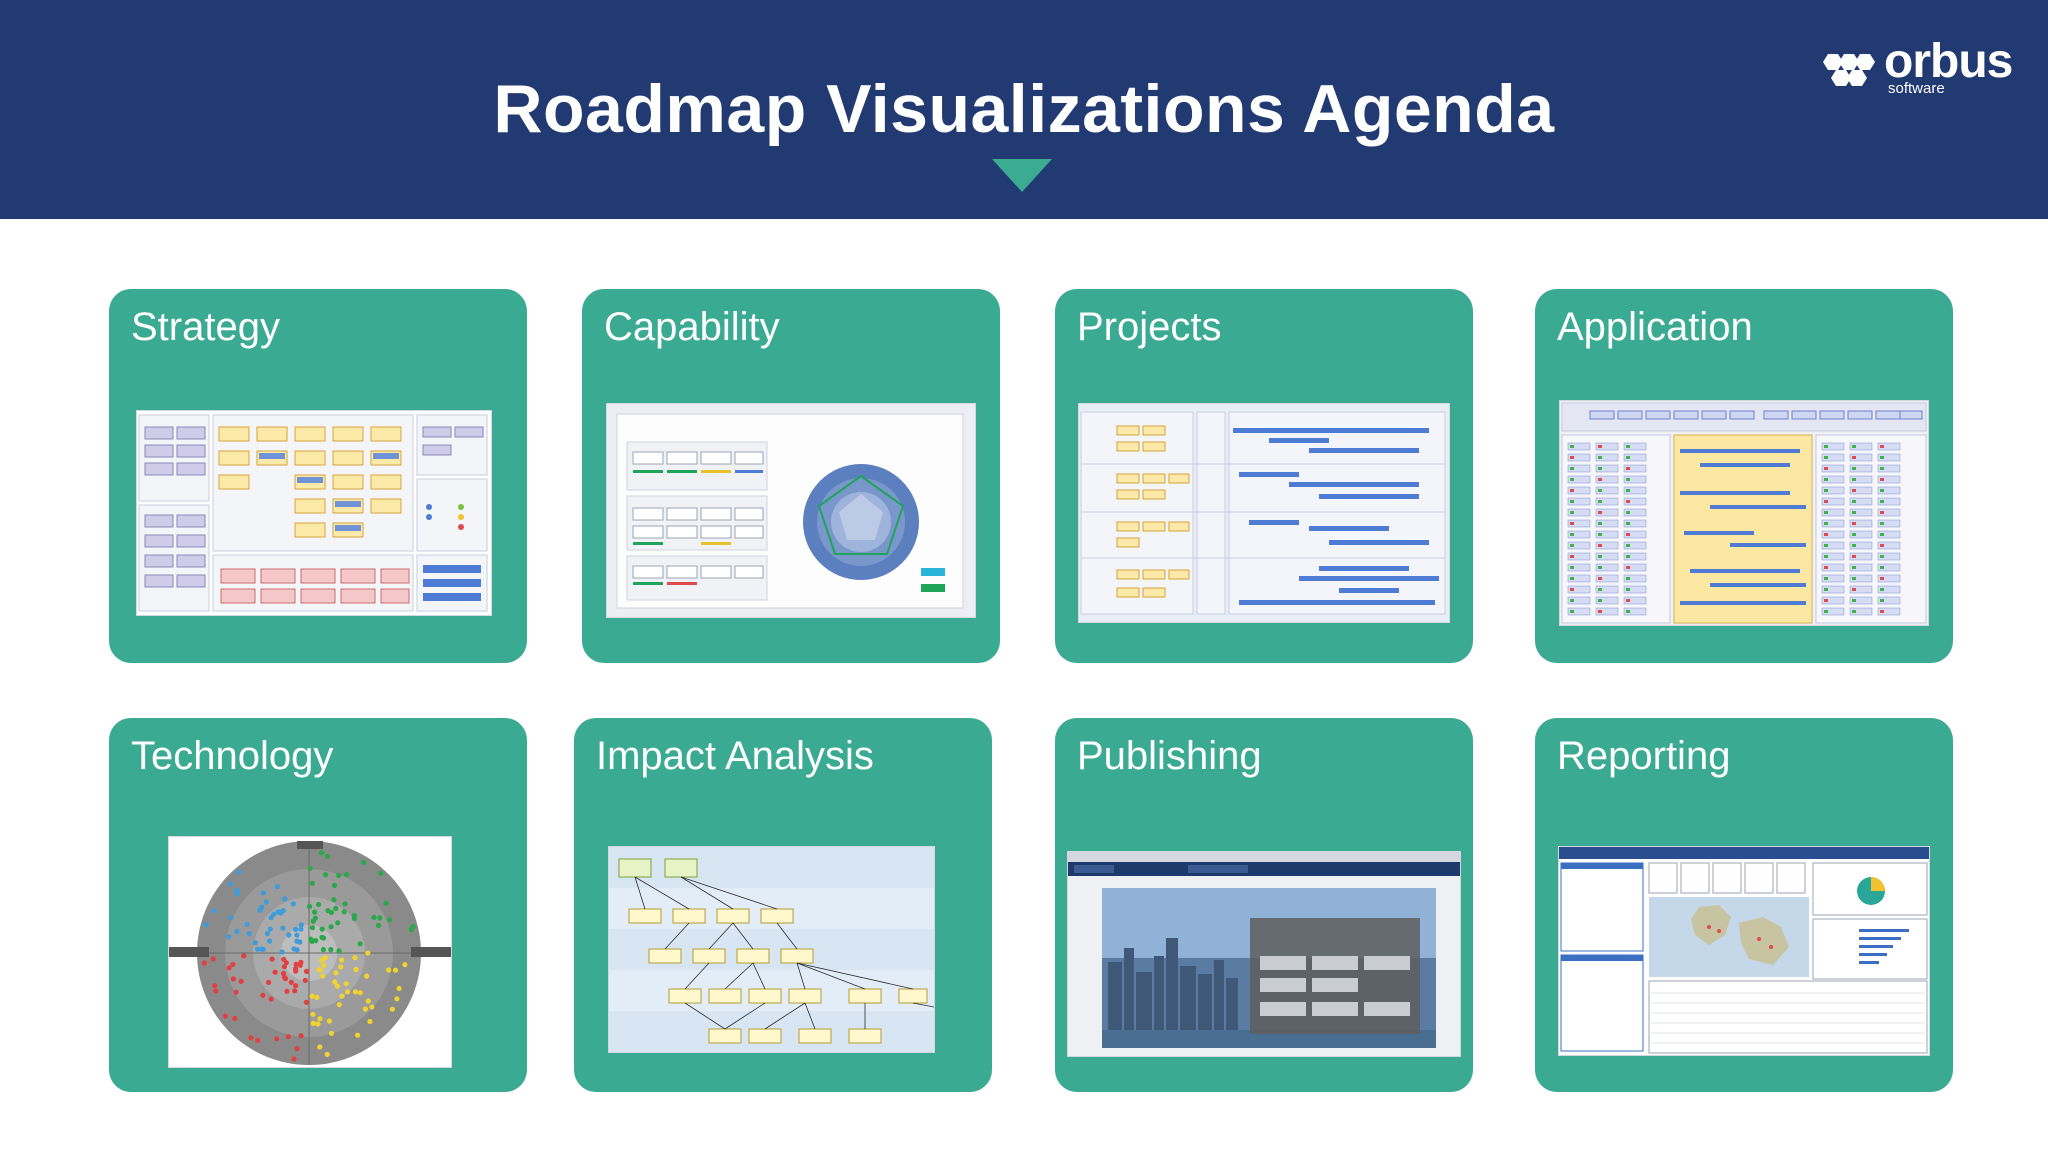 This screenshot has width=2048, height=1152. What do you see at coordinates (1916, 88) in the screenshot?
I see `logo-subtext: software` at bounding box center [1916, 88].